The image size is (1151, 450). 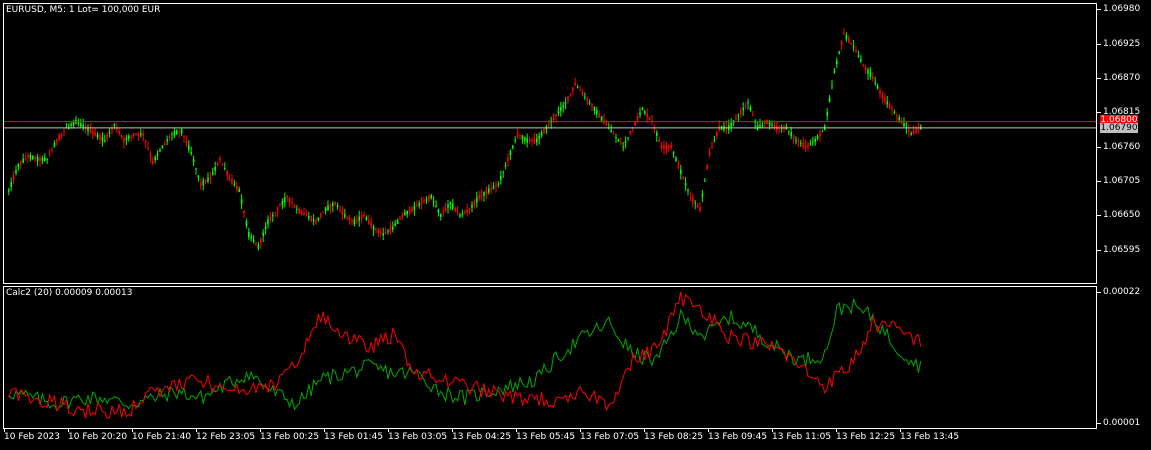 I want to click on time-axis-label: 12 Feb 23:05, so click(x=226, y=437).